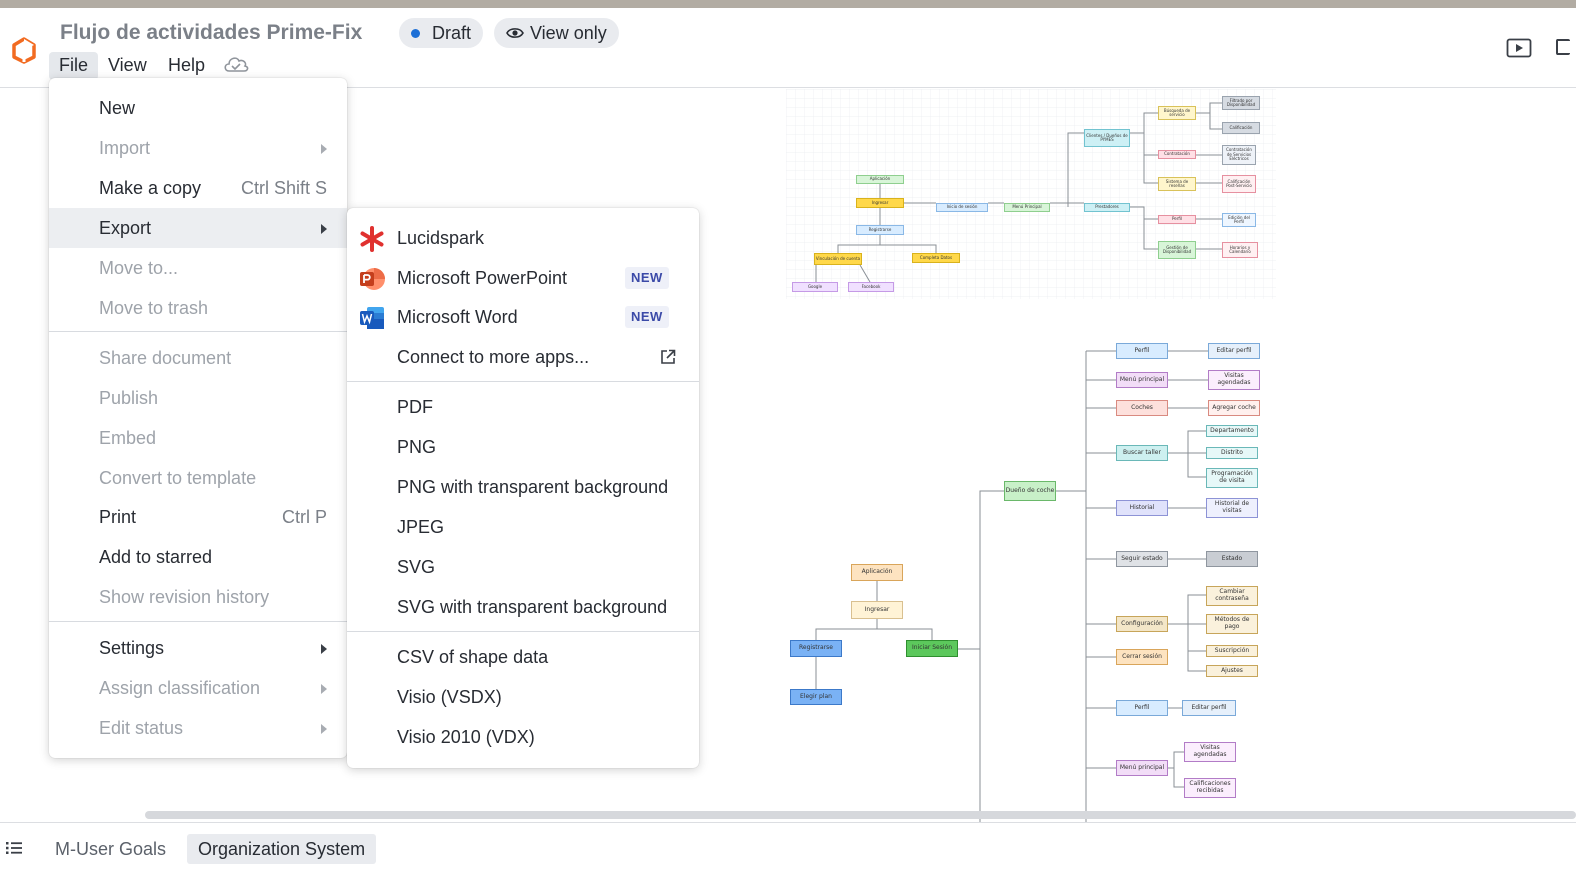 The image size is (1576, 876). Describe the element at coordinates (523, 381) in the screenshot. I see `menu-separator` at that location.